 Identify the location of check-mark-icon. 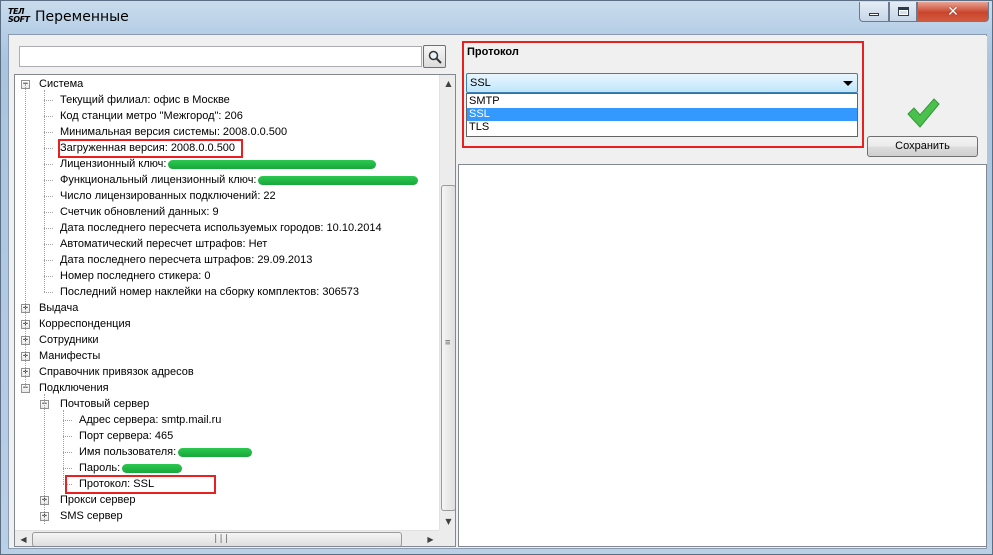
(923, 113).